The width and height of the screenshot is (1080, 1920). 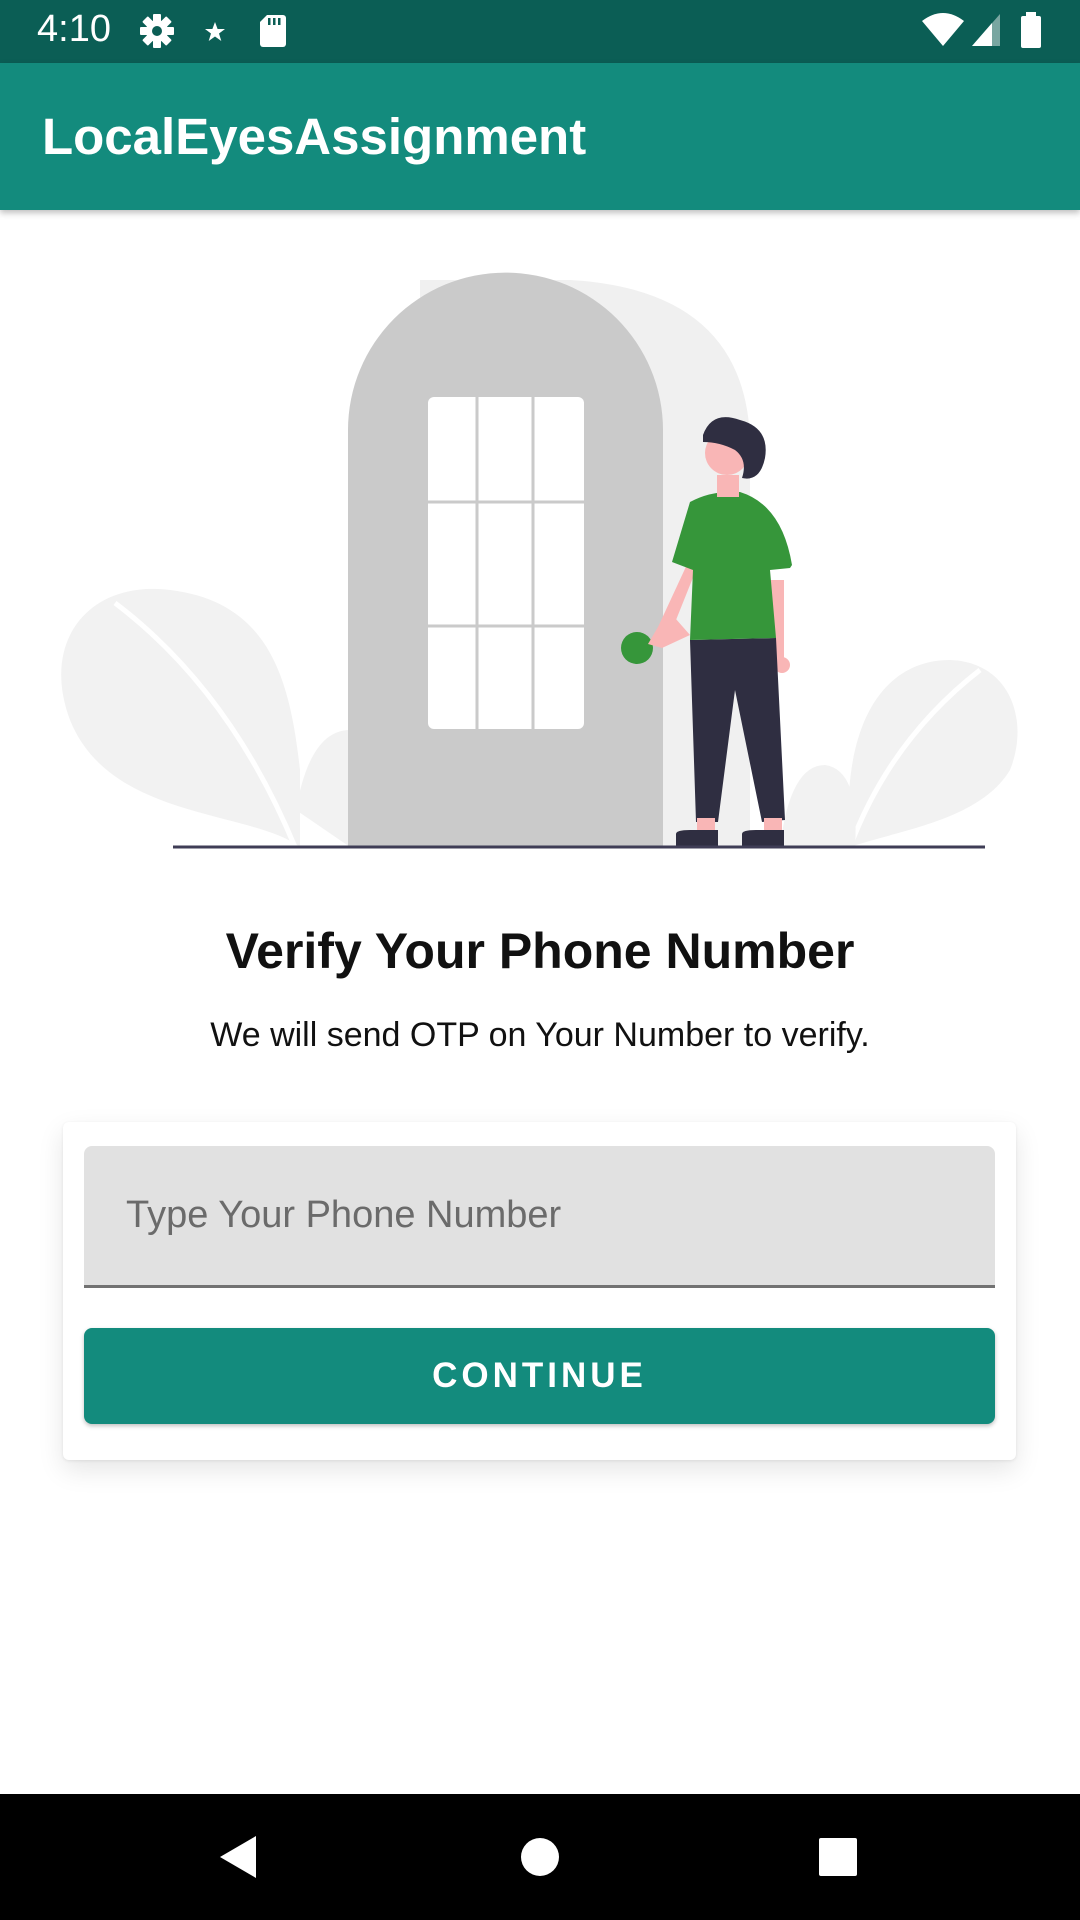 I want to click on signal-icon, so click(x=986, y=30).